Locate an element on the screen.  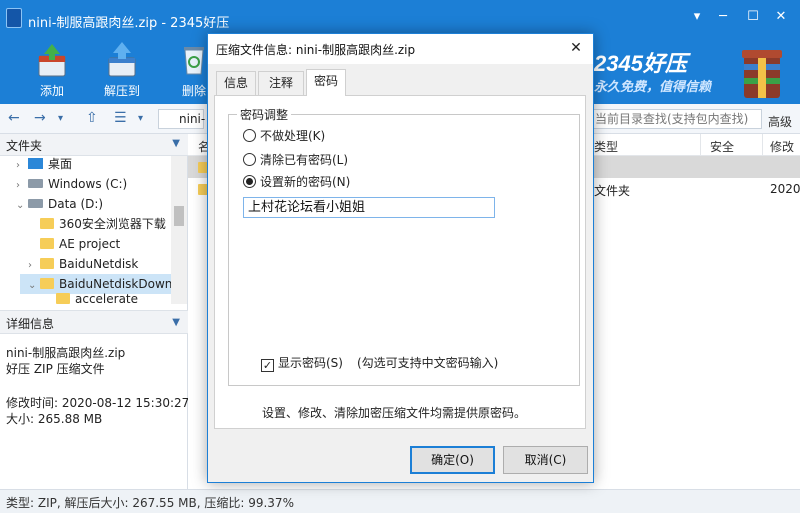
back-icon: ← is located at coordinates (14, 118).